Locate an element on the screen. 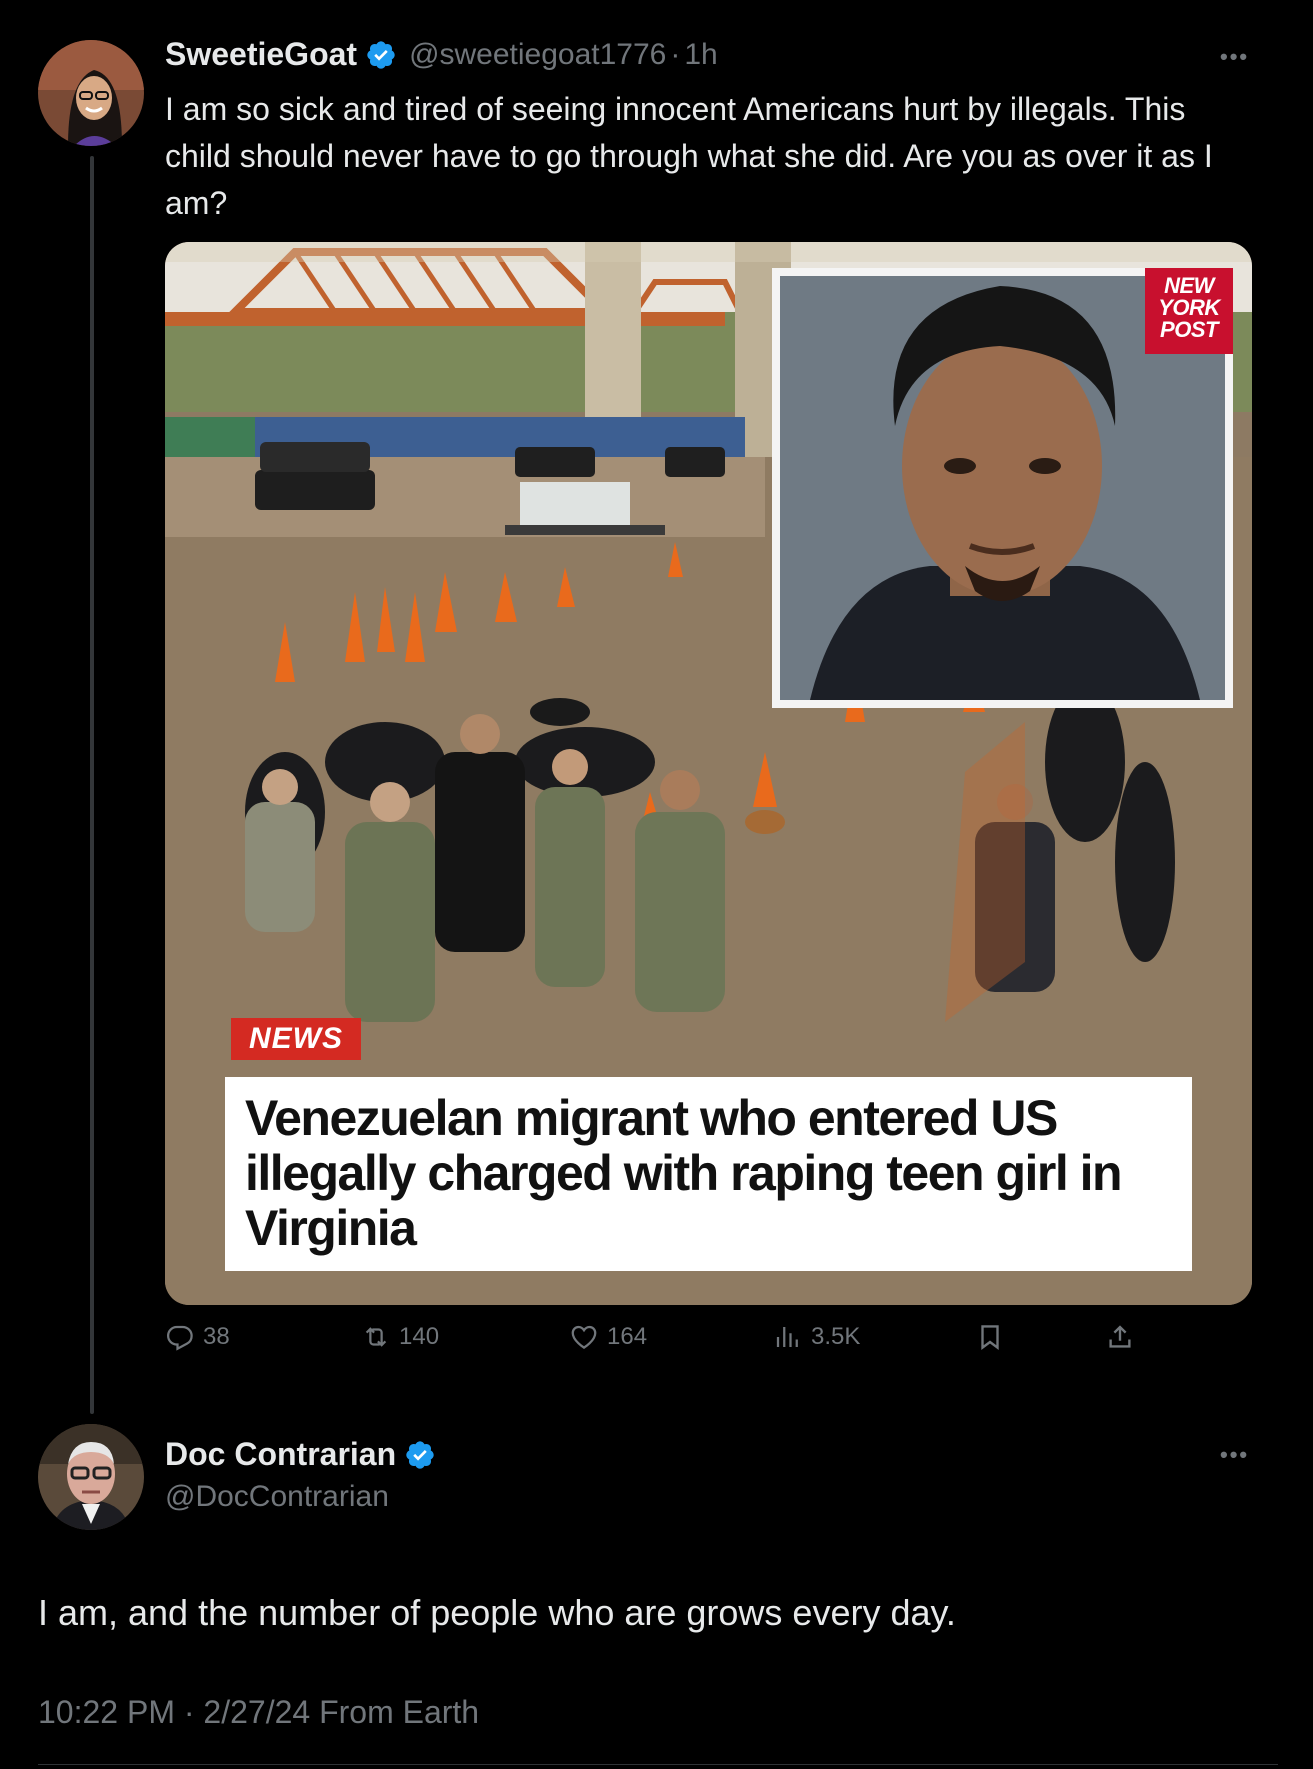  views-button: 3.5K is located at coordinates (816, 1337).